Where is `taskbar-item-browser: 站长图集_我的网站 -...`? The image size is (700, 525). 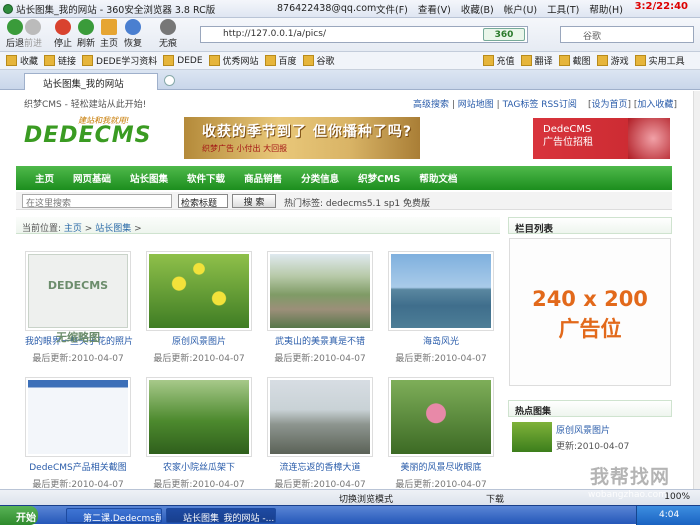
taskbar-item-browser: 站长图集_我的网站 -... is located at coordinates (221, 515).